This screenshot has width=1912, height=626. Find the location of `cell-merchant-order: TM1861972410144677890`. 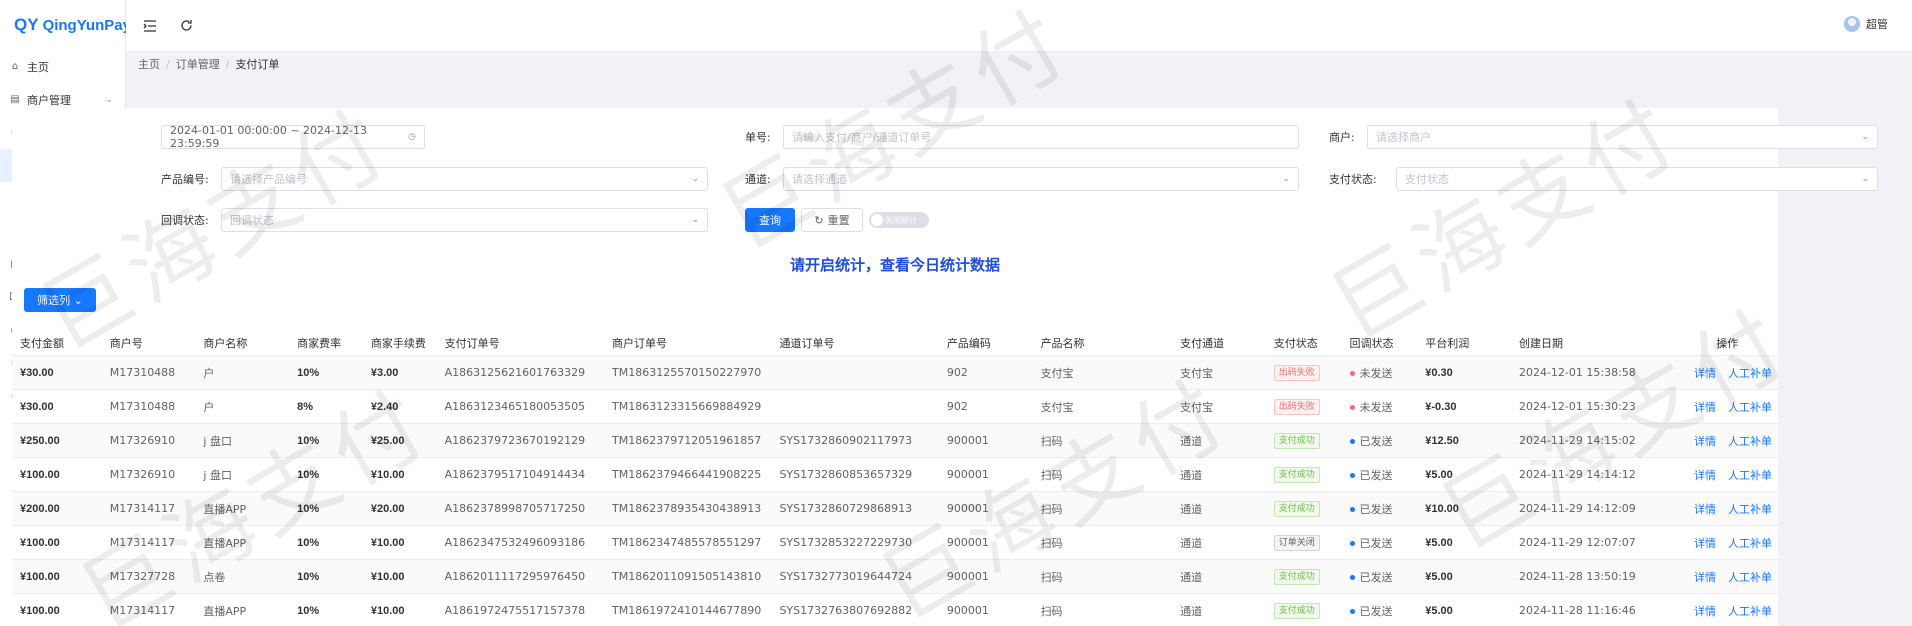

cell-merchant-order: TM1861972410144677890 is located at coordinates (687, 610).